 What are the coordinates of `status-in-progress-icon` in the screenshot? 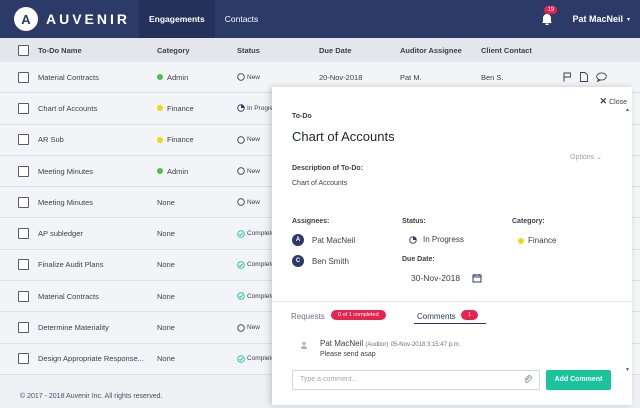 It's located at (241, 108).